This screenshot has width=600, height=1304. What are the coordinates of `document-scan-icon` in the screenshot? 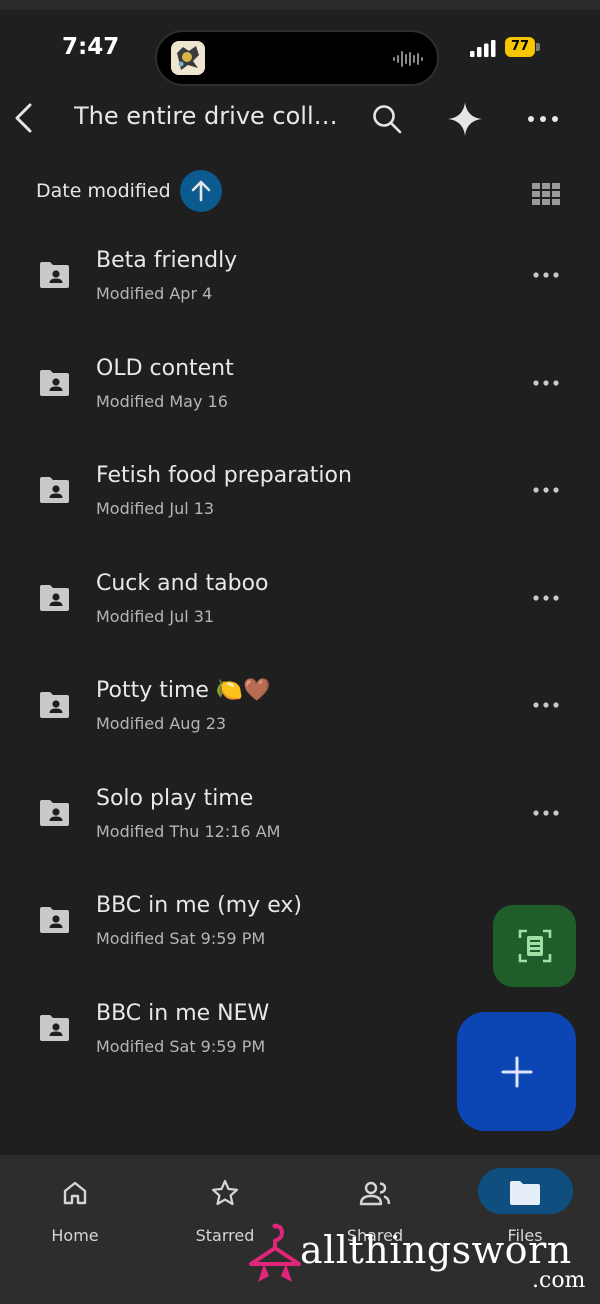 It's located at (534, 946).